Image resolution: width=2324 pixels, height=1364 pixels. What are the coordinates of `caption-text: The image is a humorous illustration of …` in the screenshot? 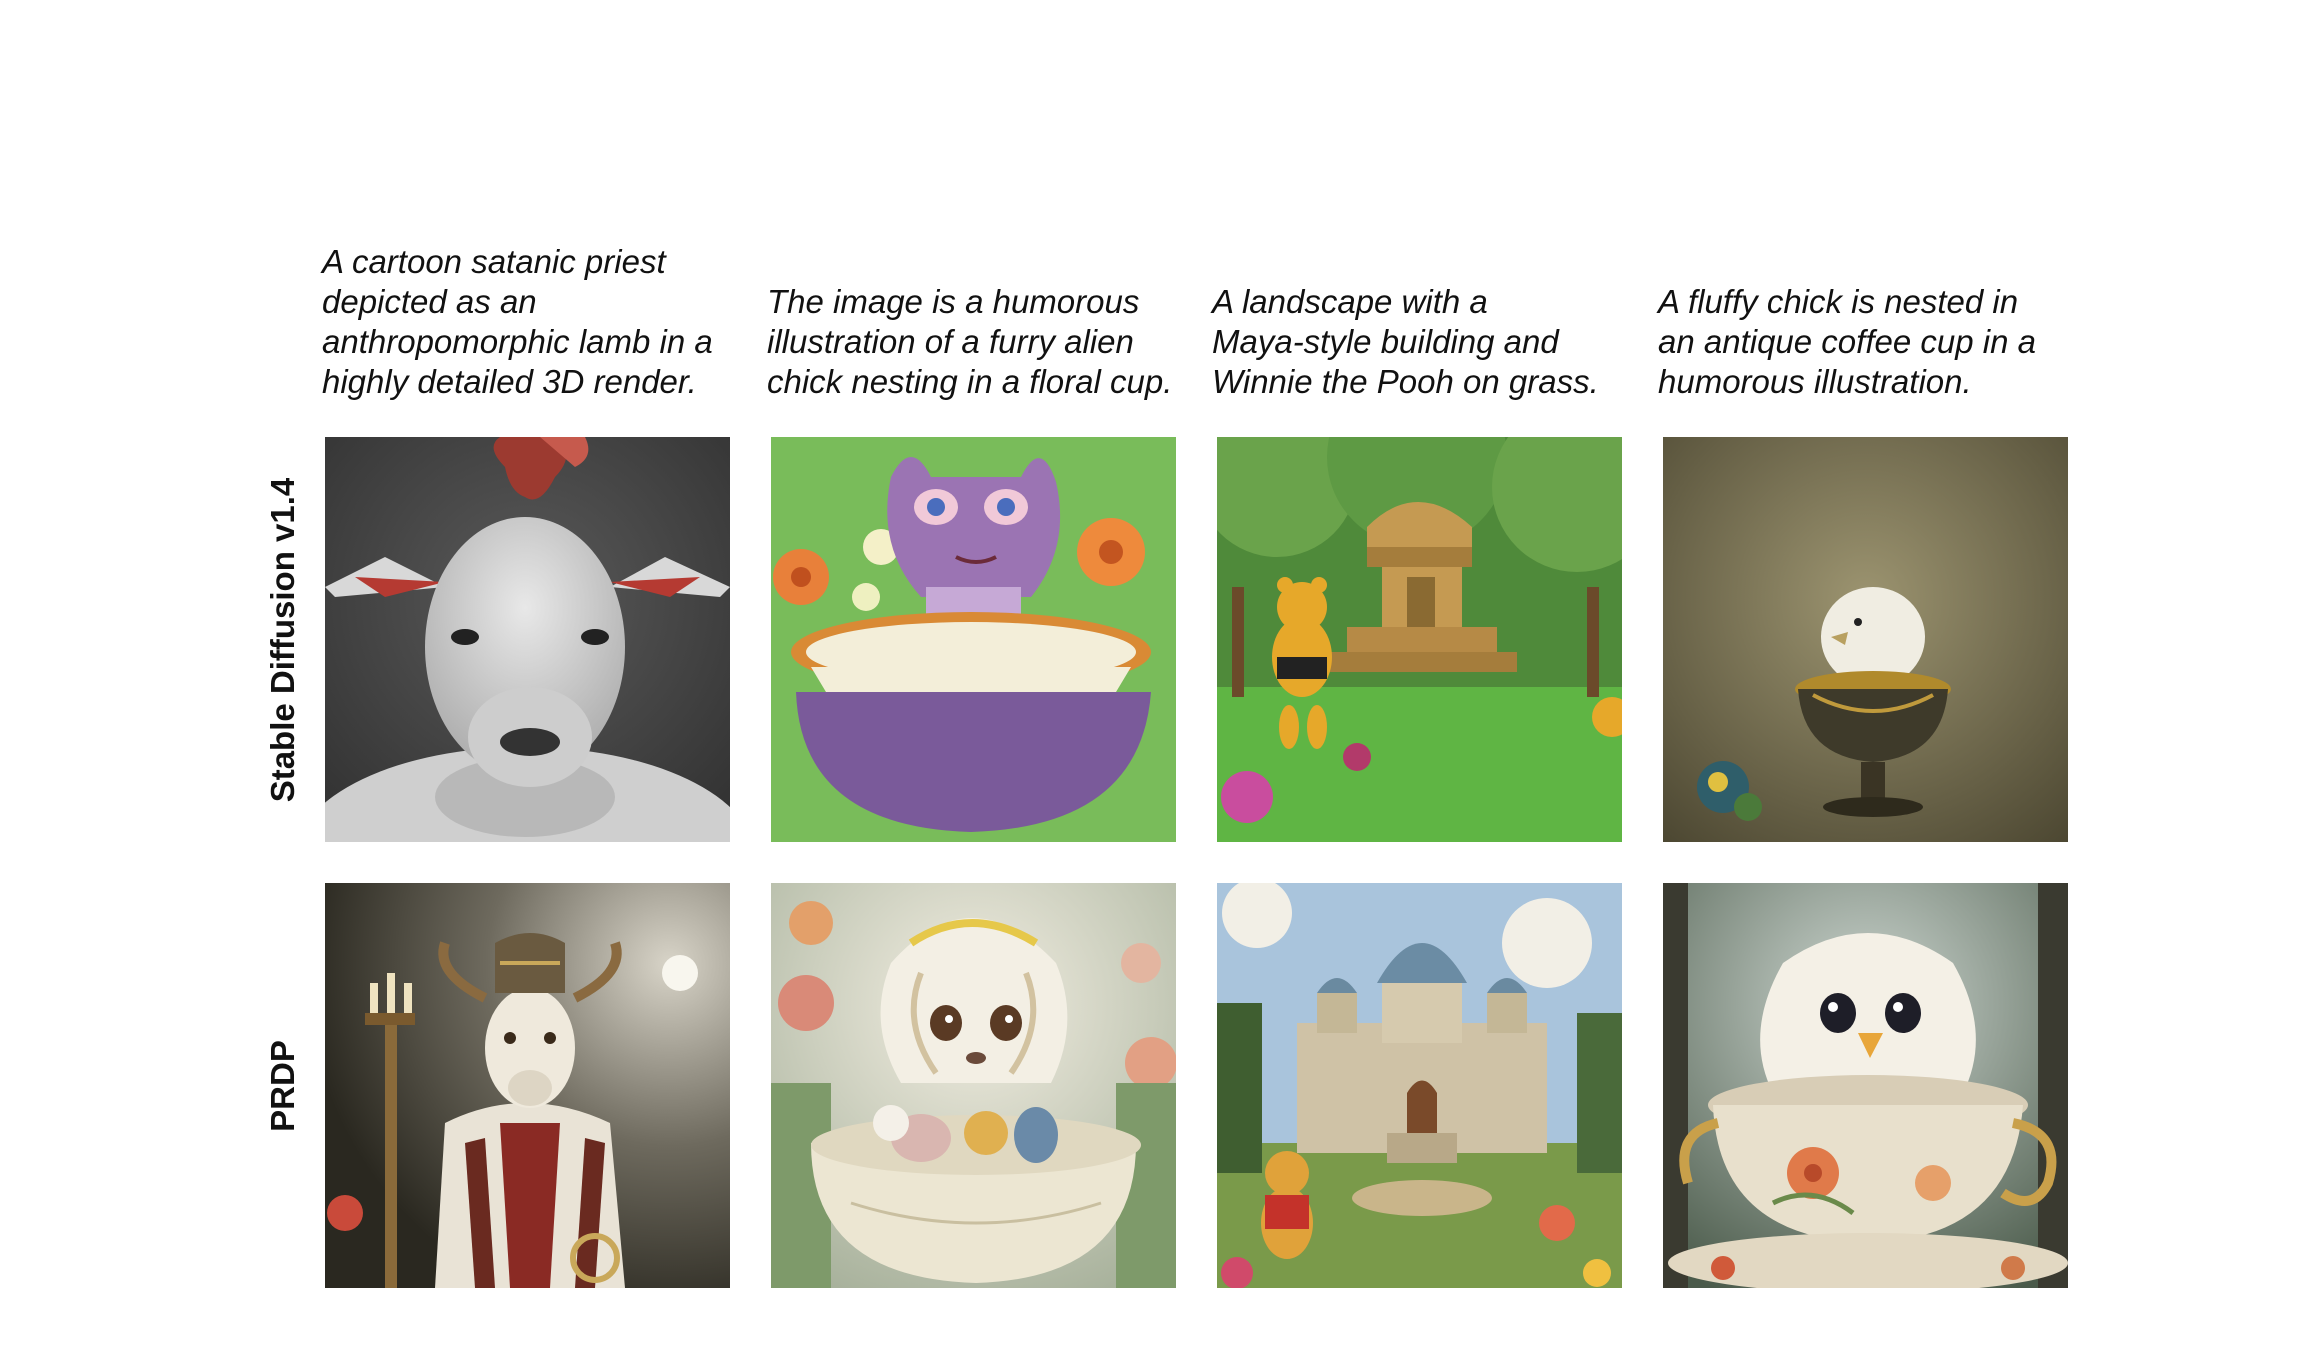 It's located at (970, 341).